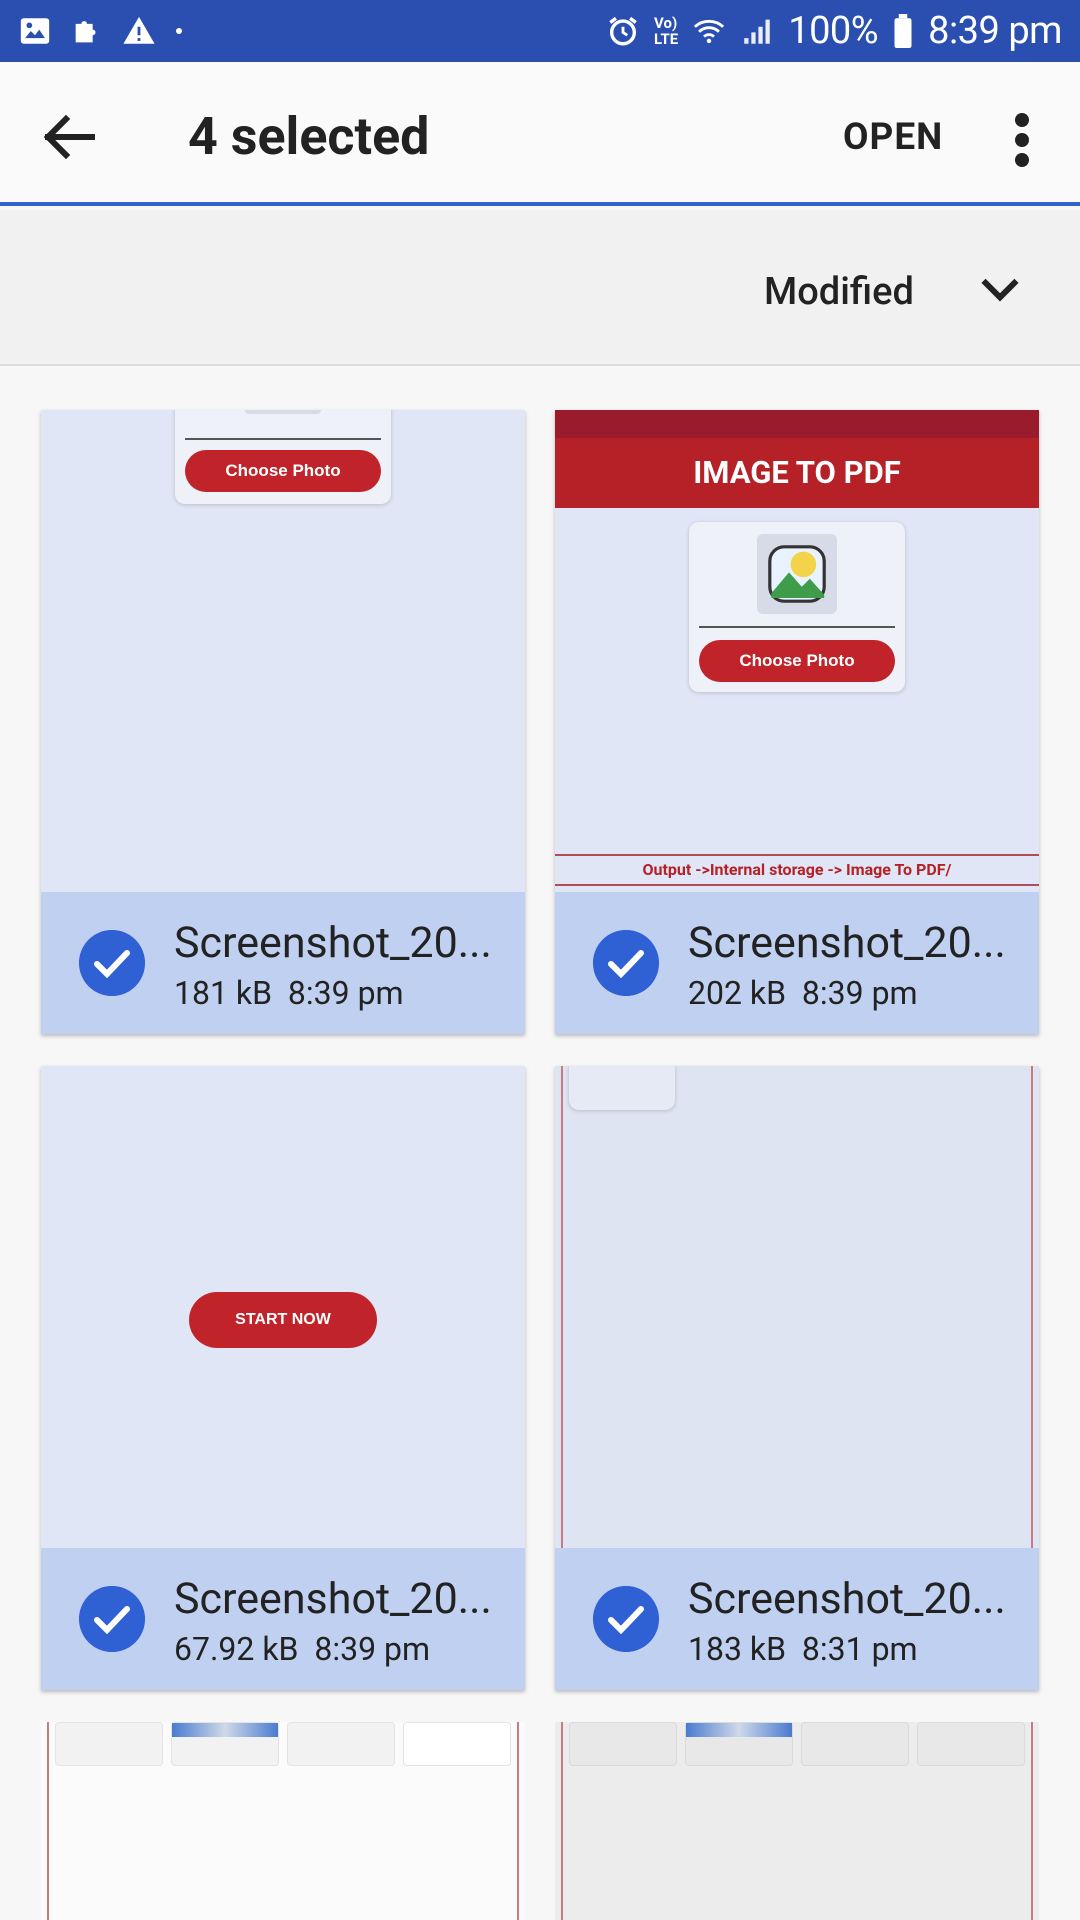  I want to click on file-meta: 183 kB 8:31 pm, so click(803, 1649).